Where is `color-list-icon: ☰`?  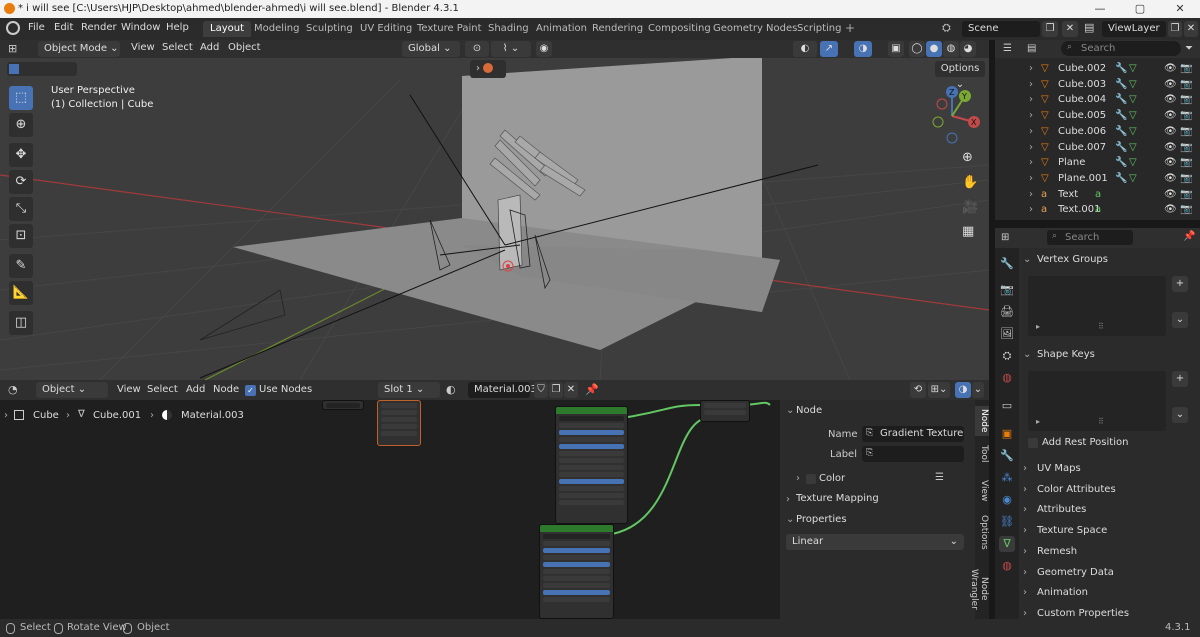
color-list-icon: ☰ is located at coordinates (939, 477).